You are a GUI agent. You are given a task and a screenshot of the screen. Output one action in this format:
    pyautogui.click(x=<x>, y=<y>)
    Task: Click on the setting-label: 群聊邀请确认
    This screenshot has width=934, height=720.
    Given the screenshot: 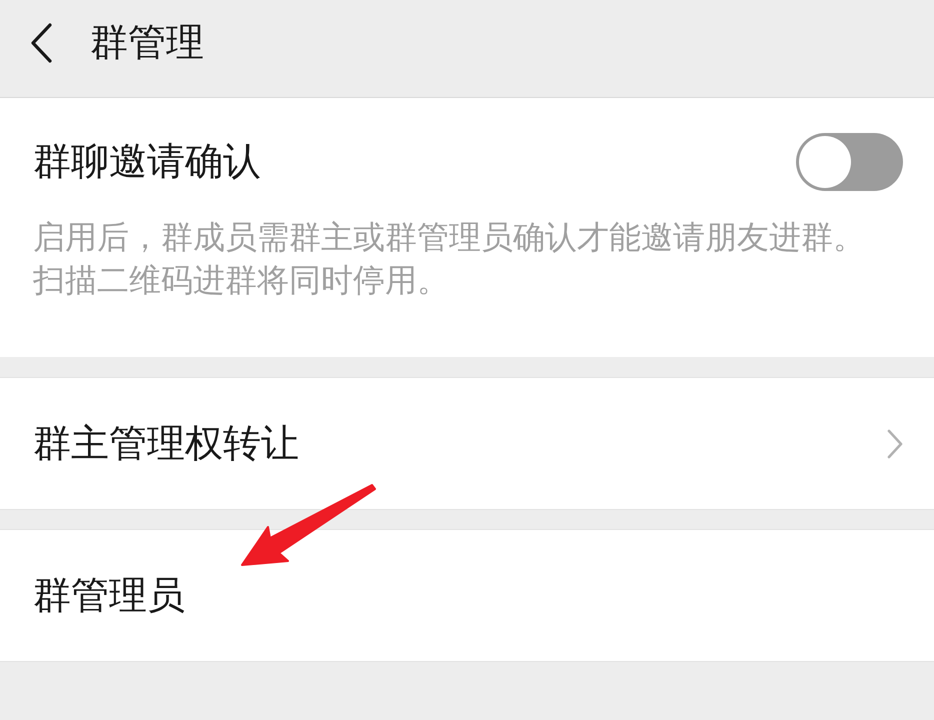 What is the action you would take?
    pyautogui.click(x=147, y=162)
    